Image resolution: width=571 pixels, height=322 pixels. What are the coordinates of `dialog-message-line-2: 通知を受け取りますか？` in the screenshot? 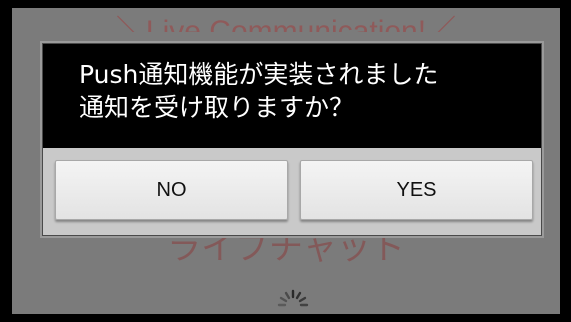 It's located at (217, 107).